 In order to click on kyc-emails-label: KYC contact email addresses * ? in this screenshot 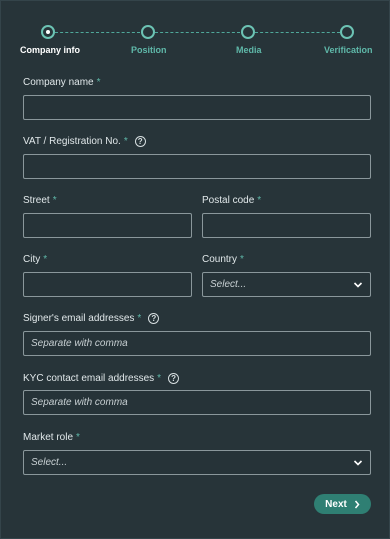, I will do `click(101, 378)`.